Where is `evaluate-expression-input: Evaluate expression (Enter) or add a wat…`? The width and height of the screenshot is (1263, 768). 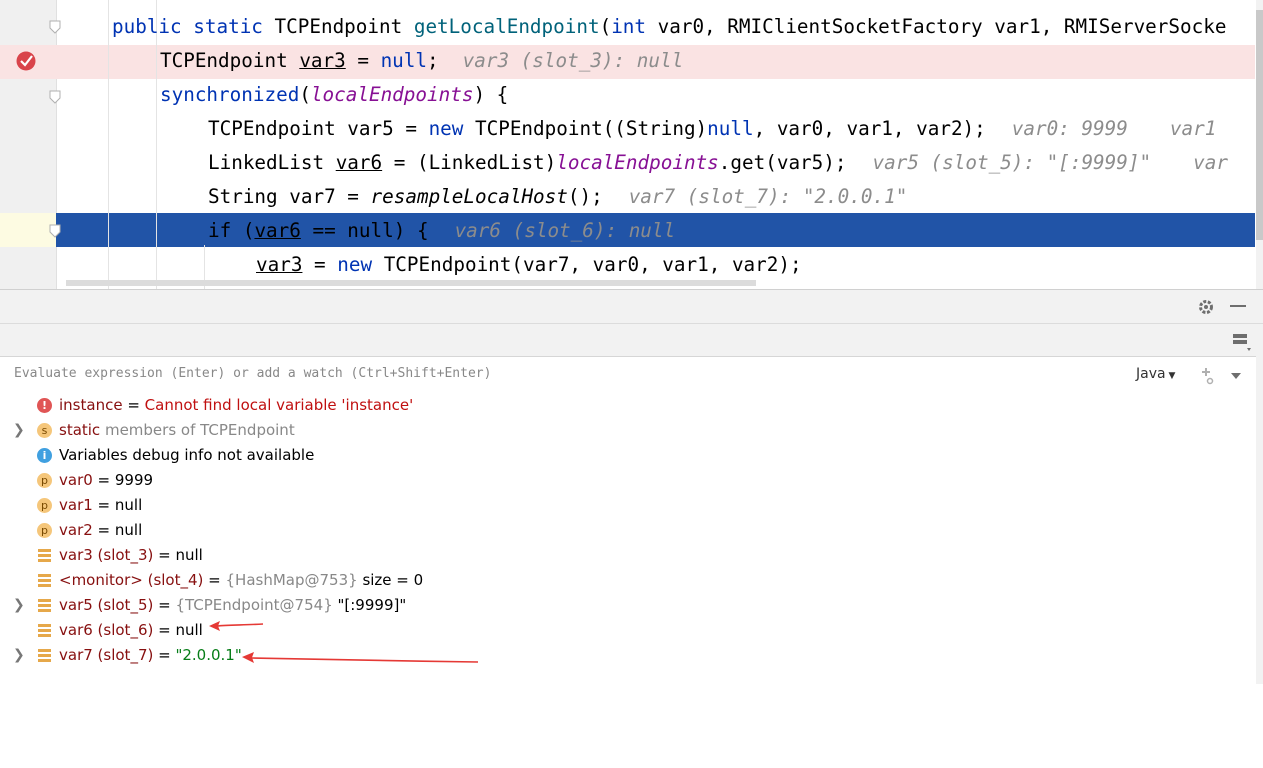 evaluate-expression-input: Evaluate expression (Enter) or add a wat… is located at coordinates (252, 373).